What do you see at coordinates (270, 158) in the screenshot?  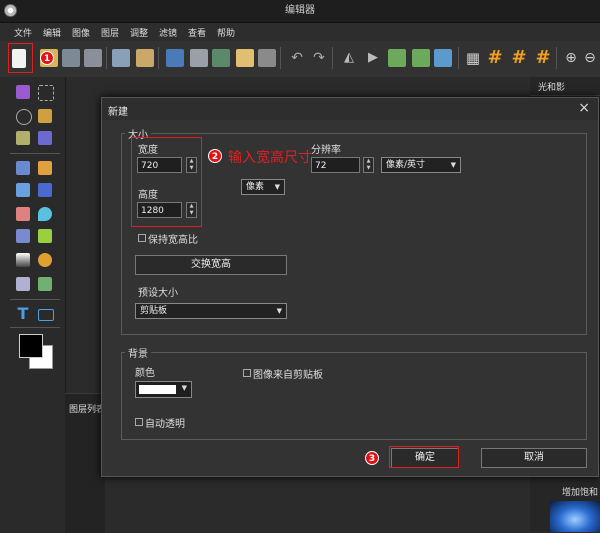 I see `annotation-text-2: 输入宽高尺寸` at bounding box center [270, 158].